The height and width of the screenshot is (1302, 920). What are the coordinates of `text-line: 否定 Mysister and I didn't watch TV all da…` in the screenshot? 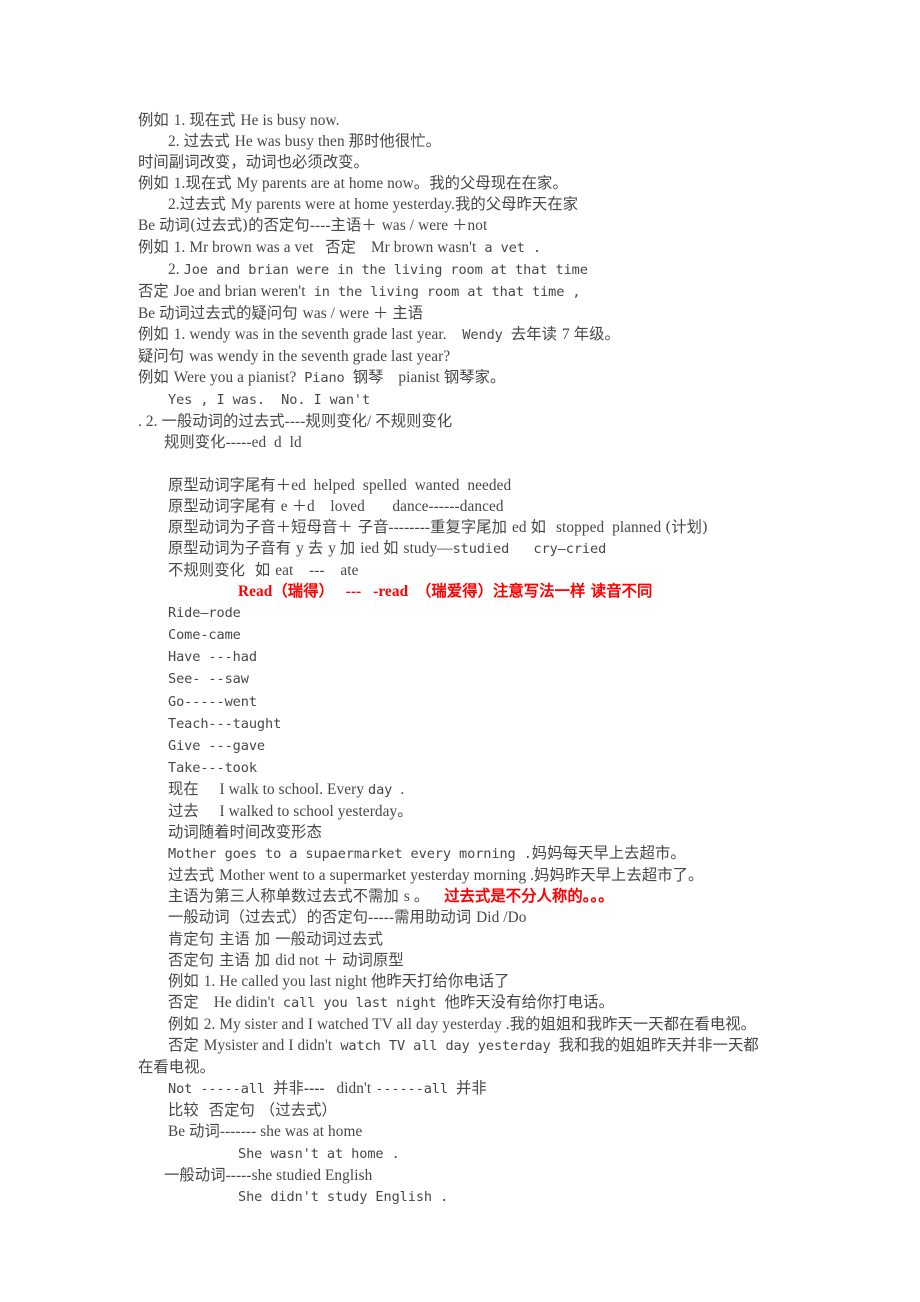 It's located at (463, 1045).